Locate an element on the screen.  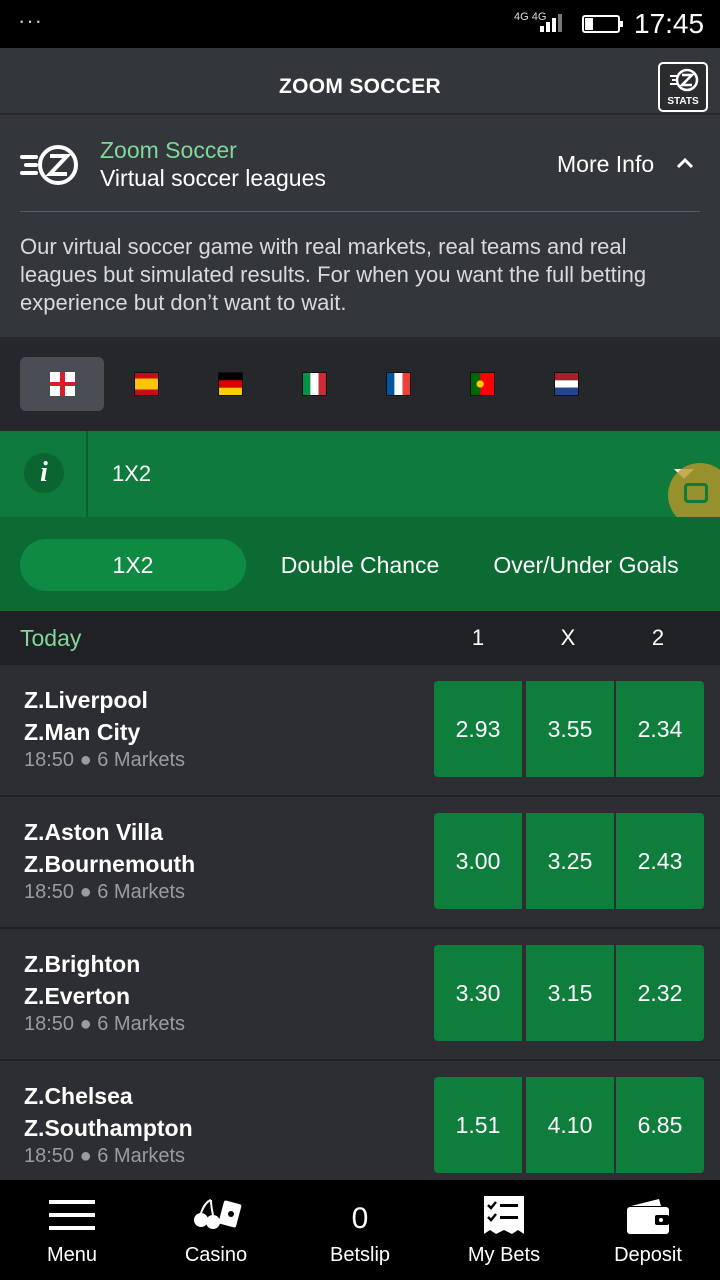
league-tab-england is located at coordinates (62, 384).